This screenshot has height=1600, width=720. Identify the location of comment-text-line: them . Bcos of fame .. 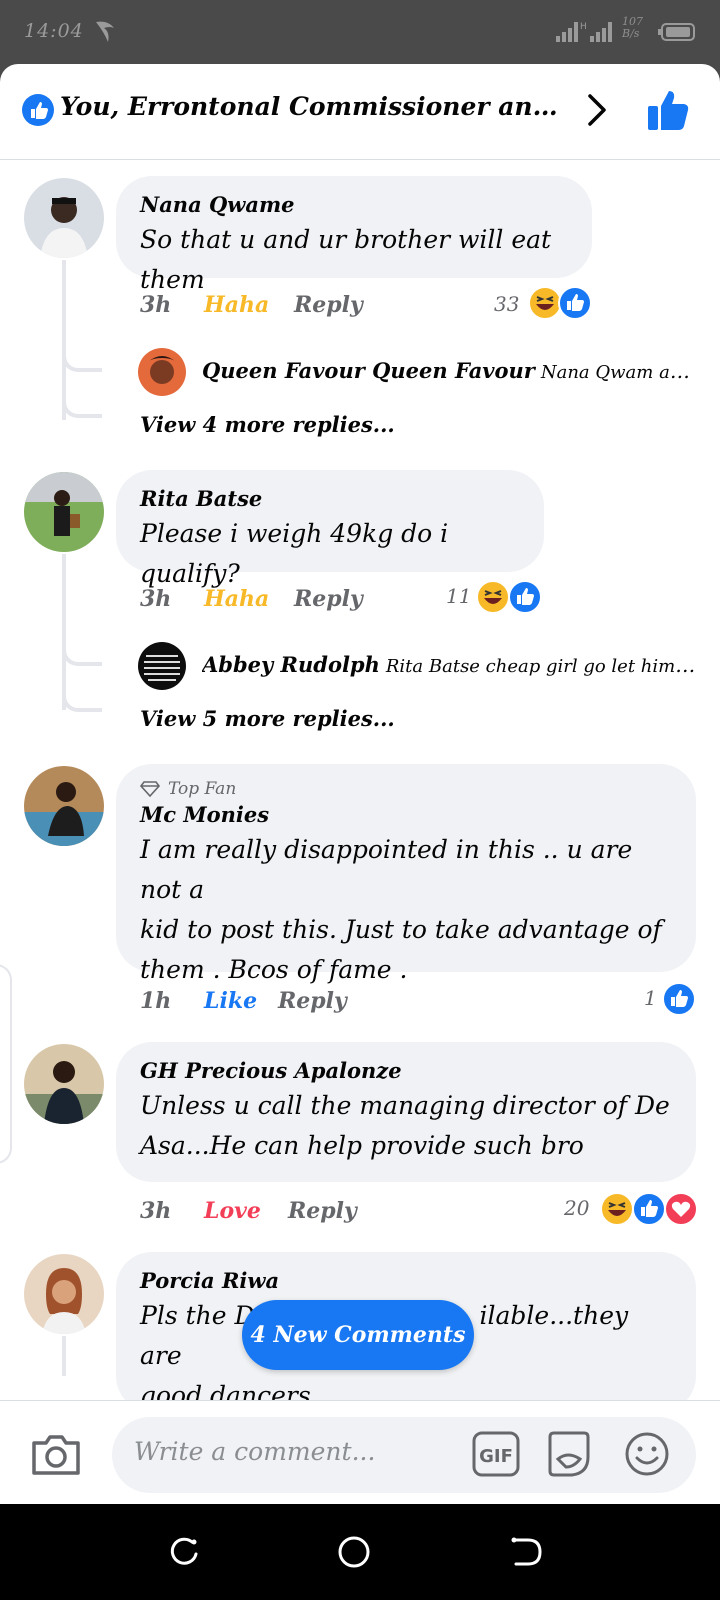
(274, 969).